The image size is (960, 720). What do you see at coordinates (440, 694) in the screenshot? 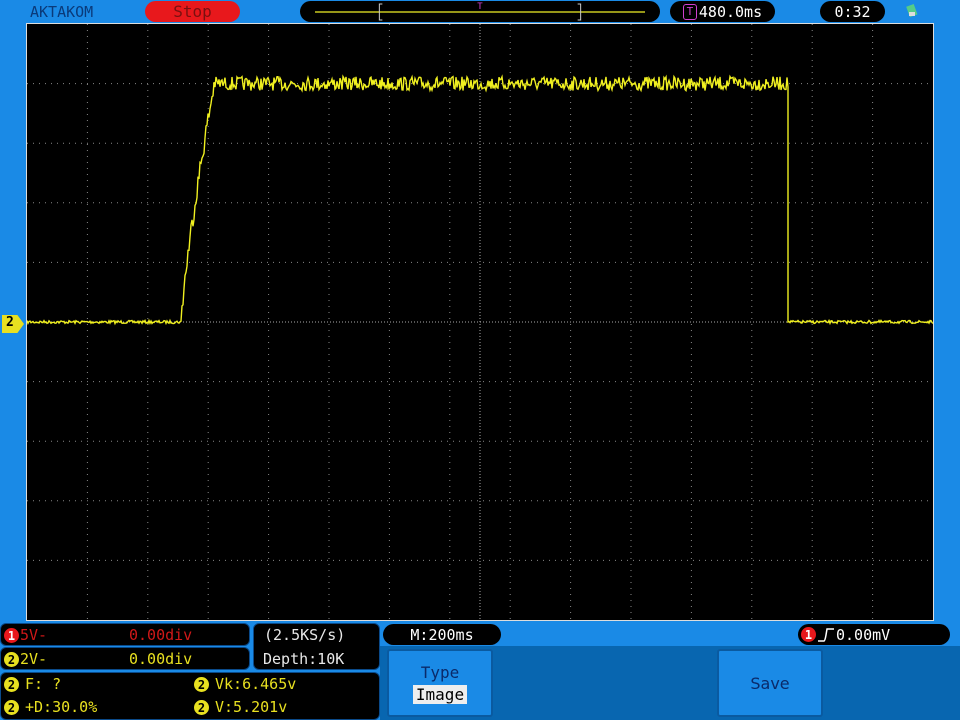
I see `type-value: Image` at bounding box center [440, 694].